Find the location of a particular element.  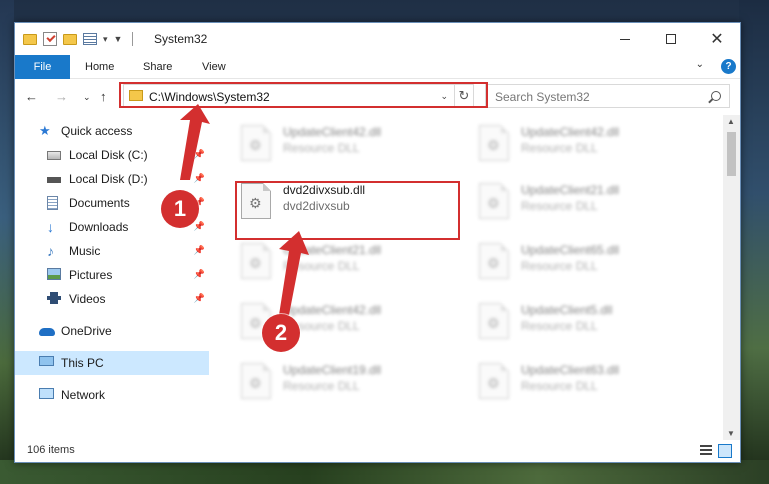

quick-access-star-icon: ★ is located at coordinates (45, 130).